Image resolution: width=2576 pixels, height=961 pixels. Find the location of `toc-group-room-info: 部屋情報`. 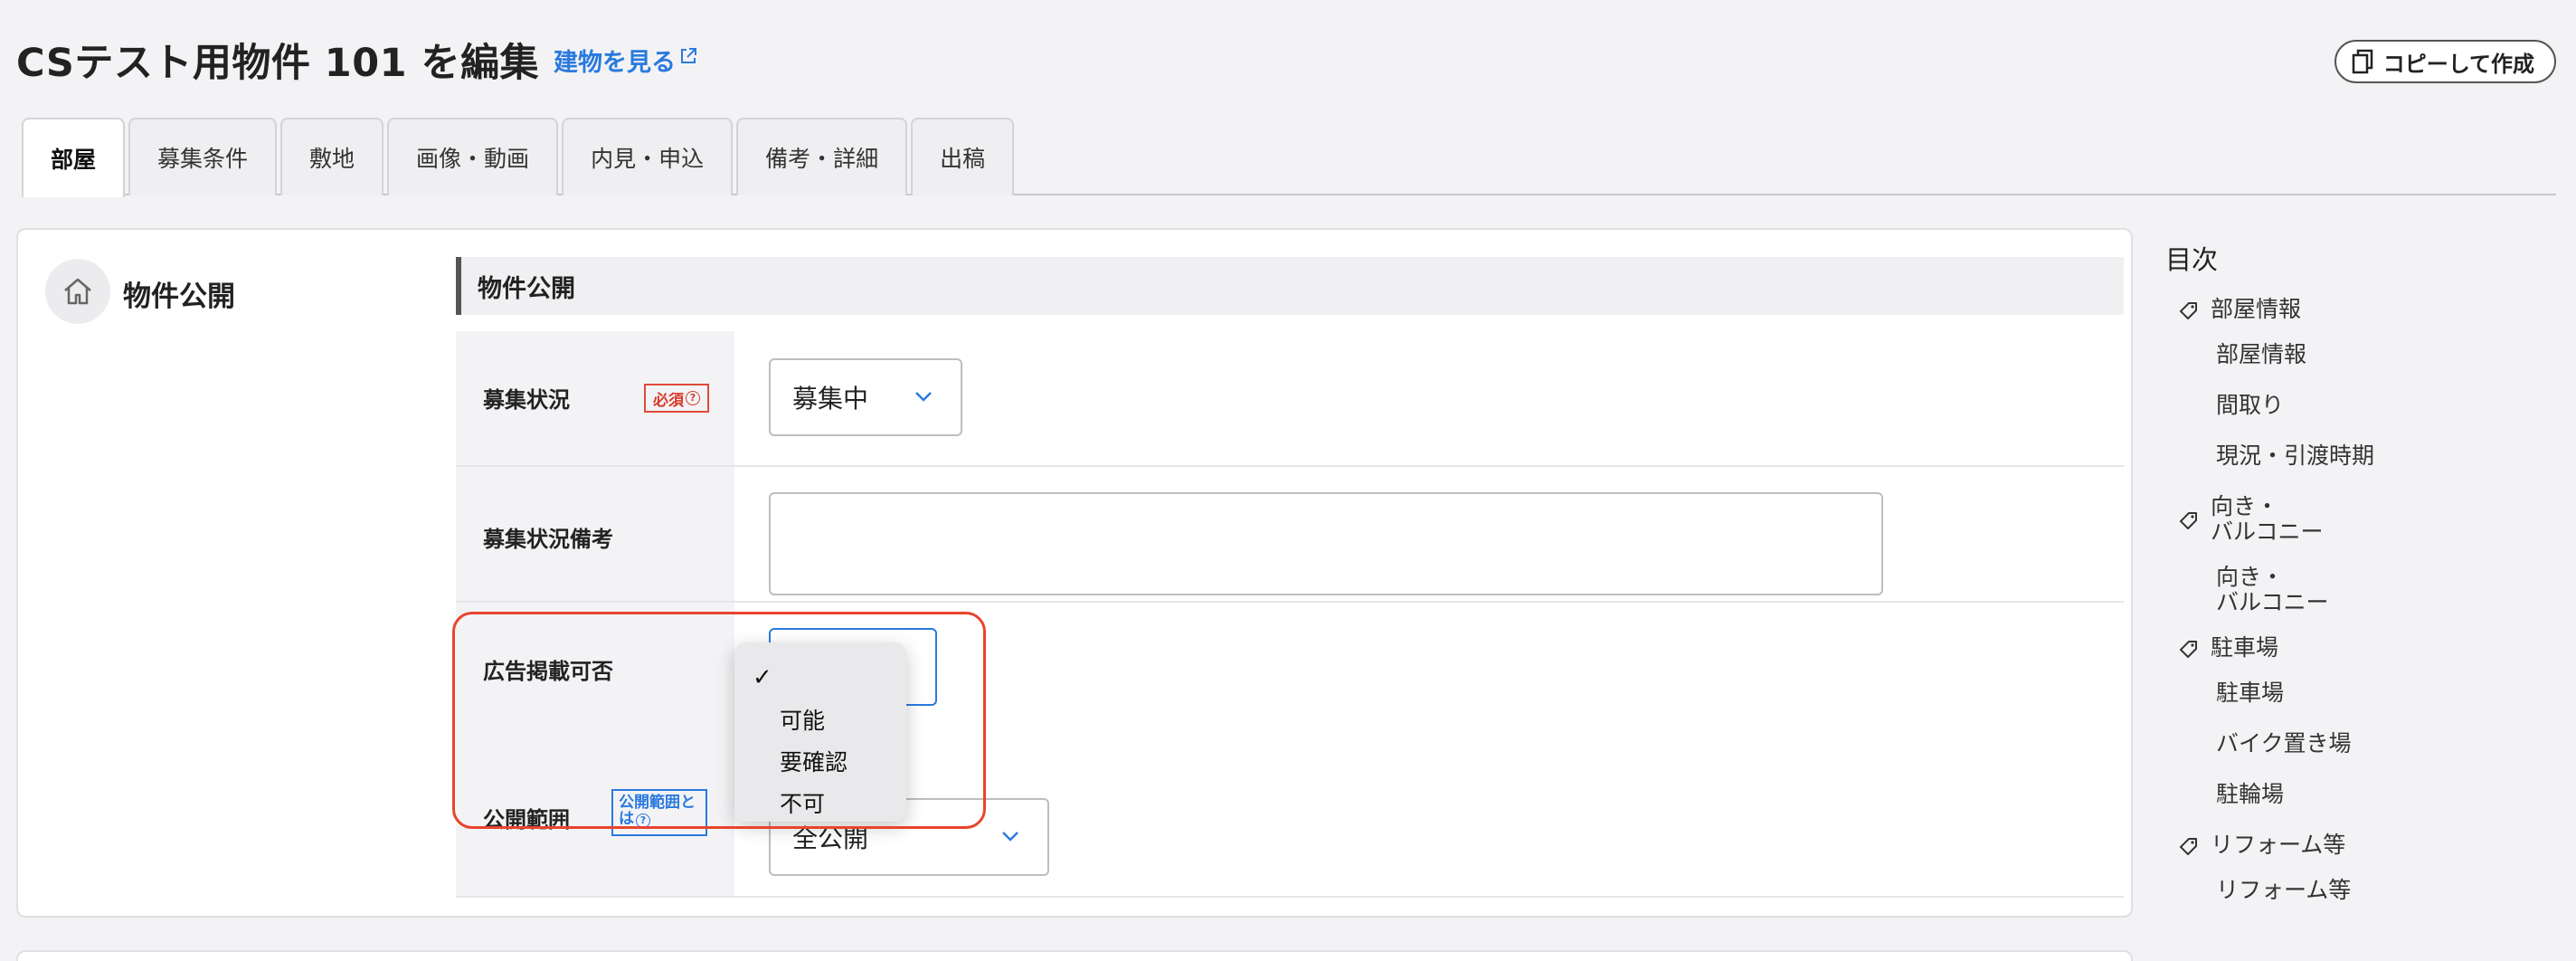

toc-group-room-info: 部屋情報 is located at coordinates (2364, 309).